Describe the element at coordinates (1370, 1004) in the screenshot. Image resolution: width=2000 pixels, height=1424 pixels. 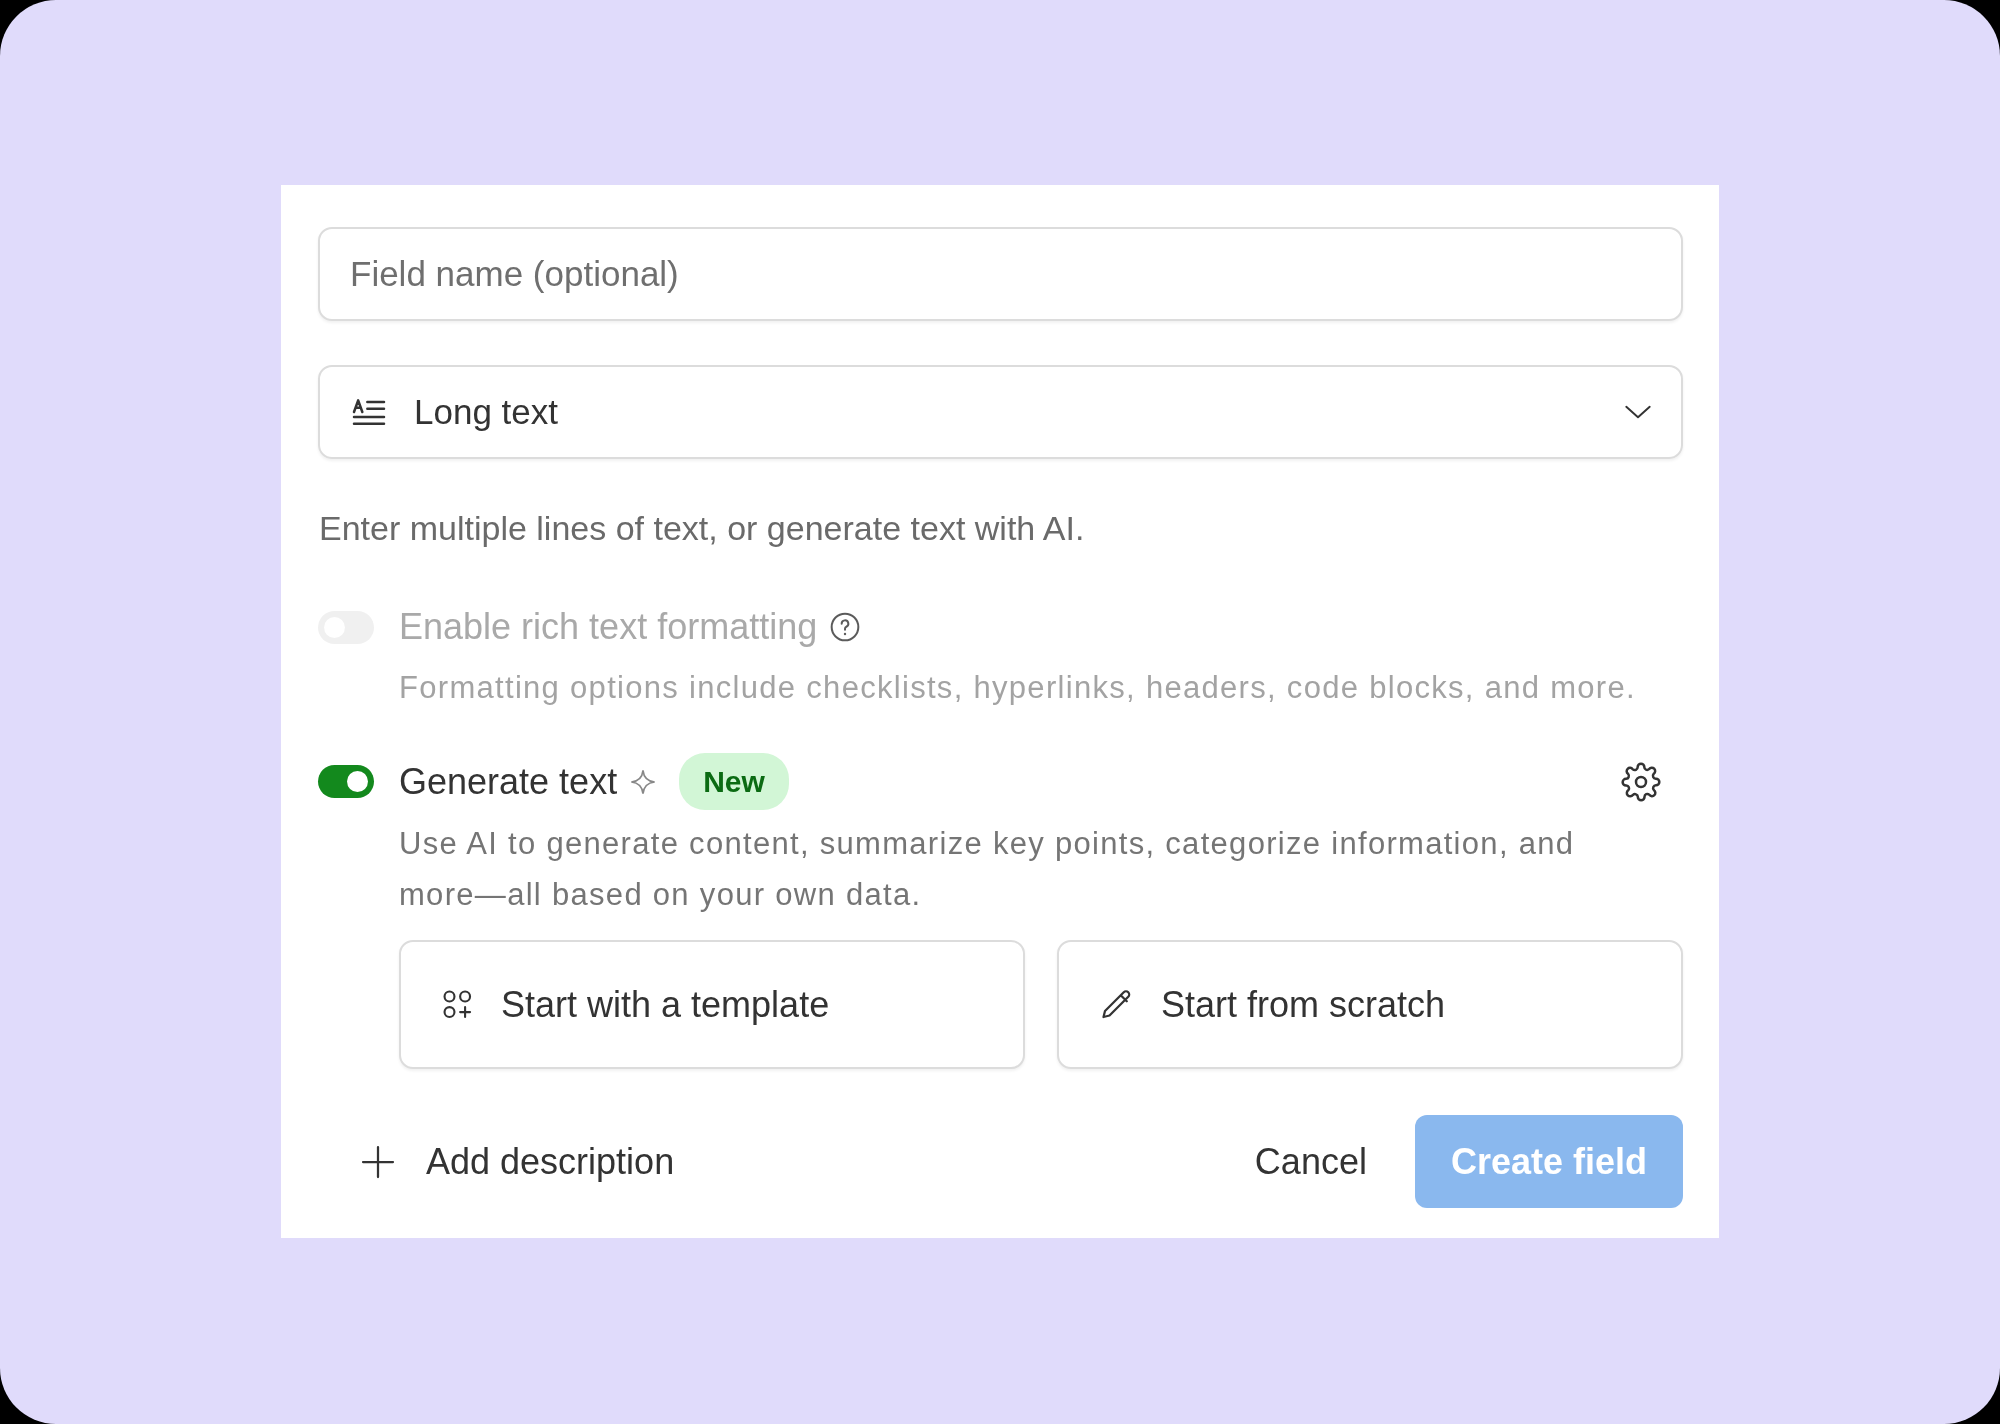
I see `action-button: Start from scratch` at that location.